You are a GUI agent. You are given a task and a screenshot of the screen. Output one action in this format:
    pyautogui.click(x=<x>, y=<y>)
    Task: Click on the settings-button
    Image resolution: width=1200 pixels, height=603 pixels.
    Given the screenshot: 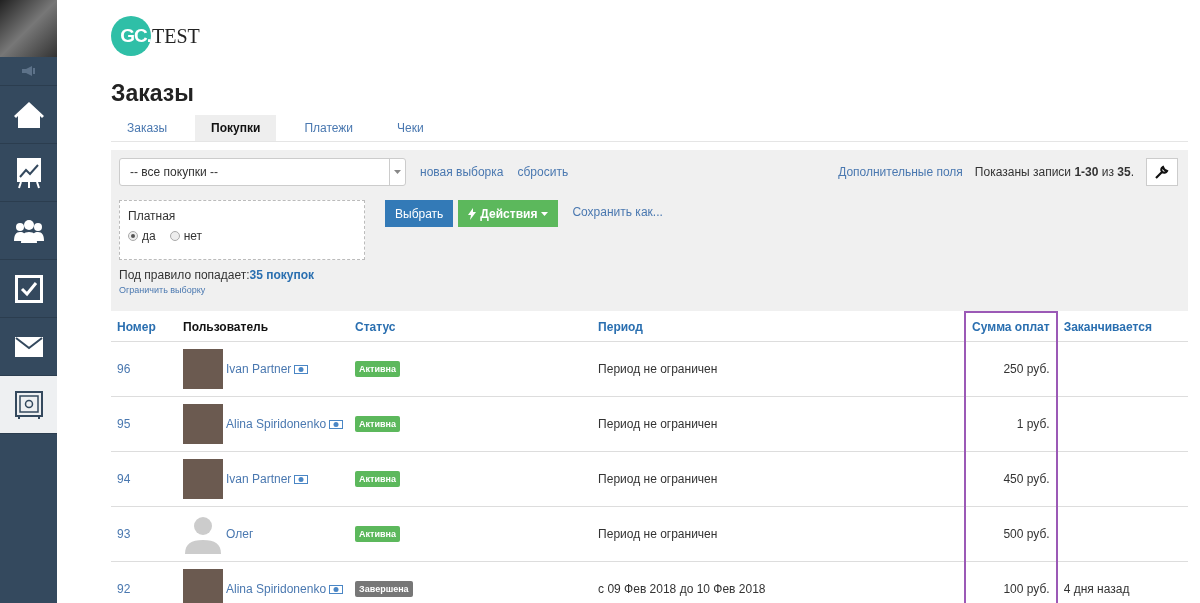 What is the action you would take?
    pyautogui.click(x=1162, y=172)
    